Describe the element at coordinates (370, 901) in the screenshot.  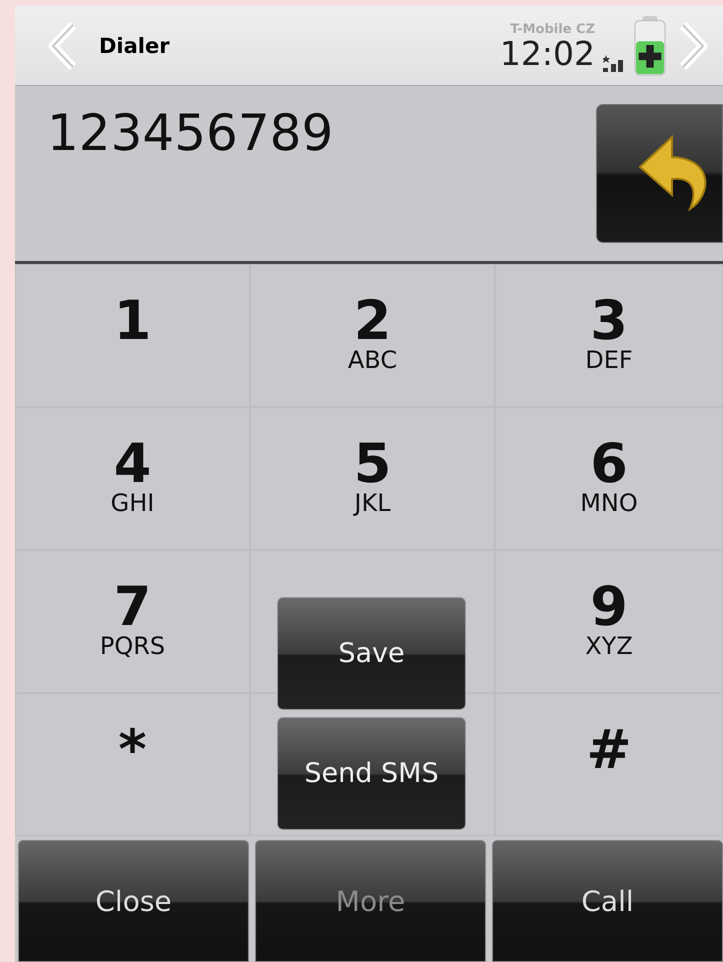
I see `bottom-button: More` at that location.